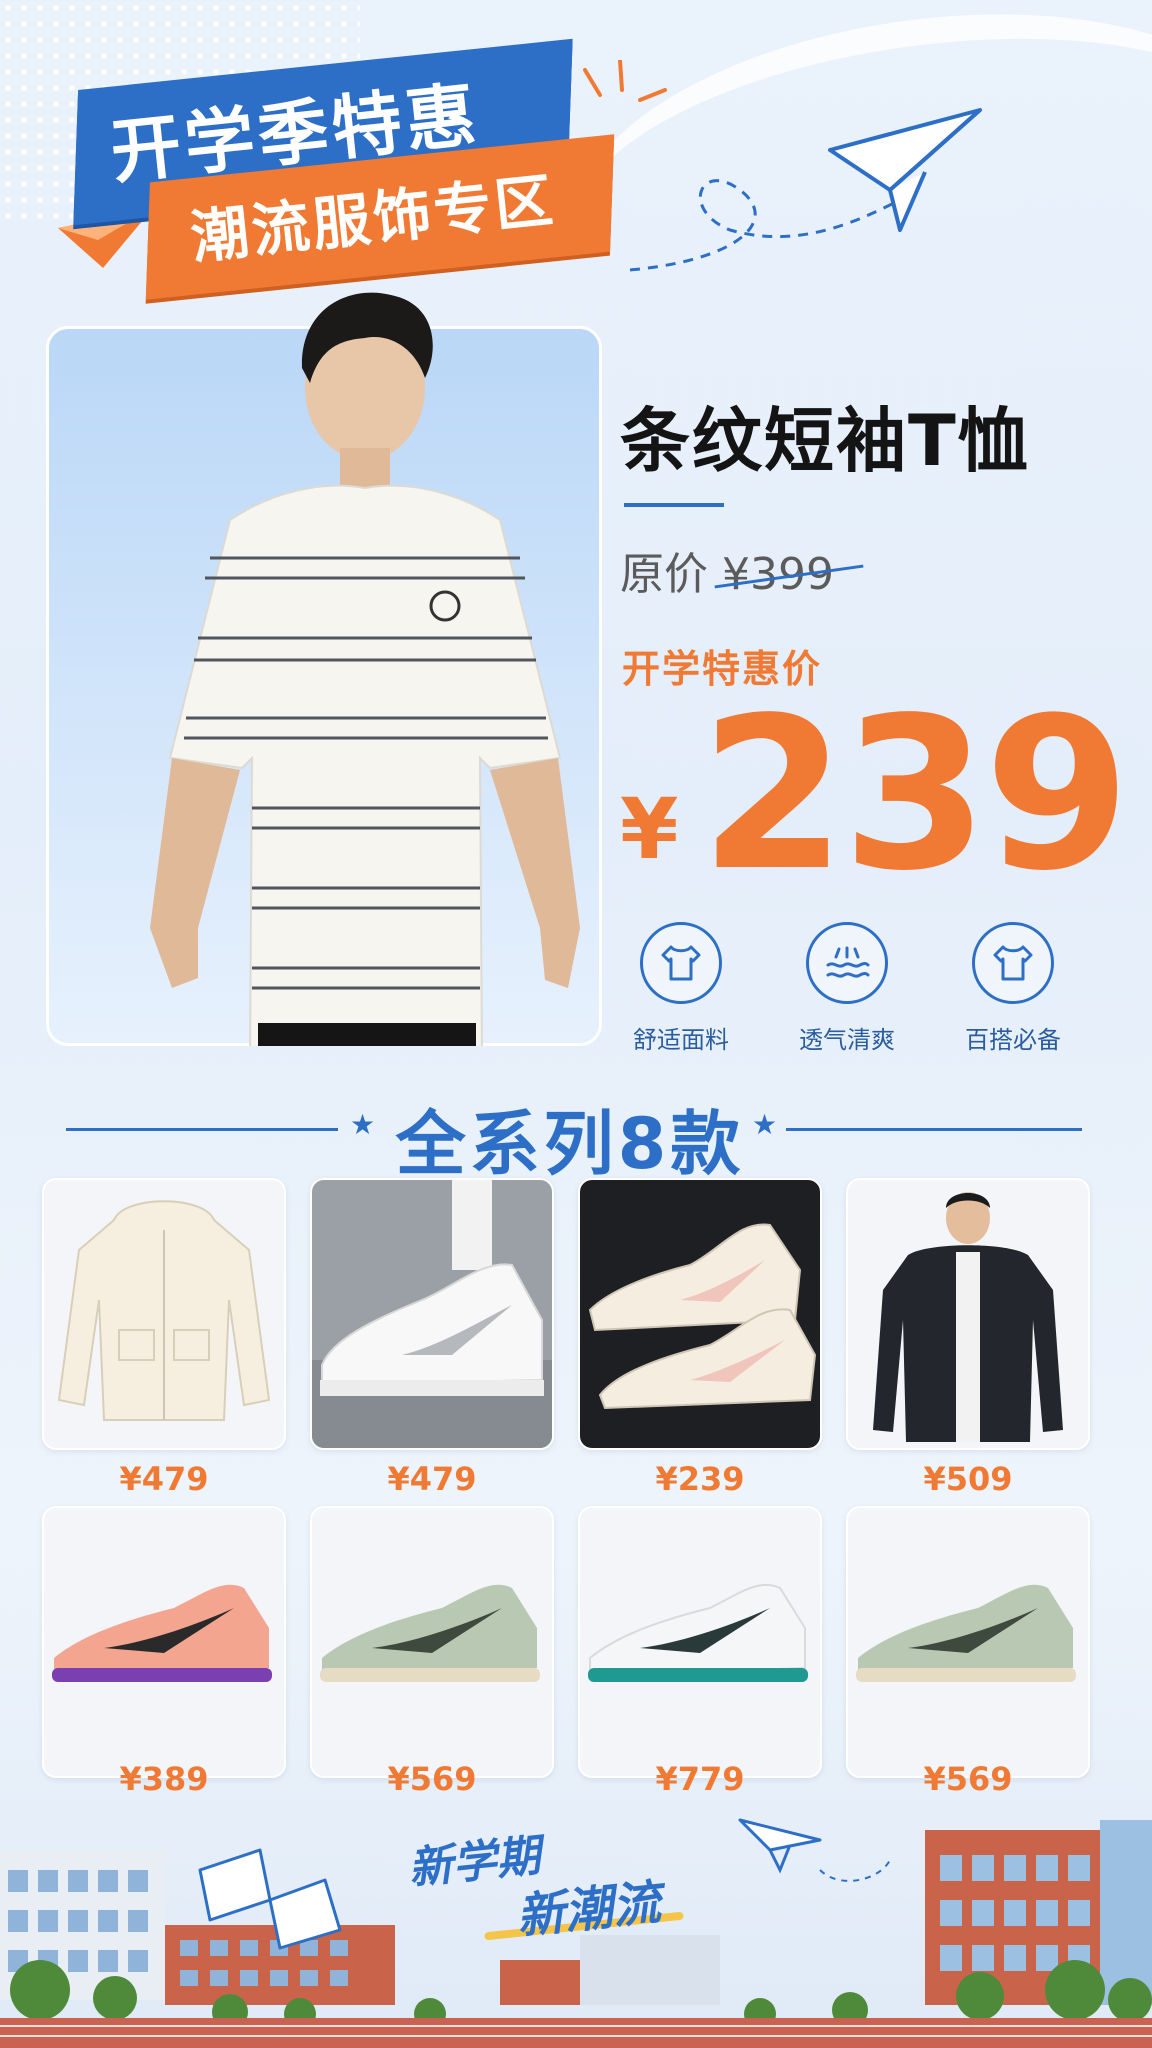 This screenshot has height=2048, width=1152. What do you see at coordinates (681, 1040) in the screenshot?
I see `feature-label: 舒适面料` at bounding box center [681, 1040].